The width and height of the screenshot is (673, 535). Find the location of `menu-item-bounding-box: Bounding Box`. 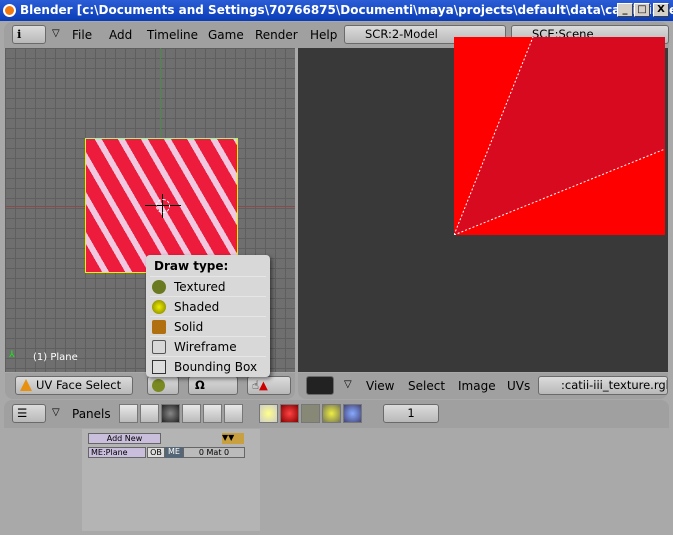

menu-item-bounding-box: Bounding Box is located at coordinates (208, 366).